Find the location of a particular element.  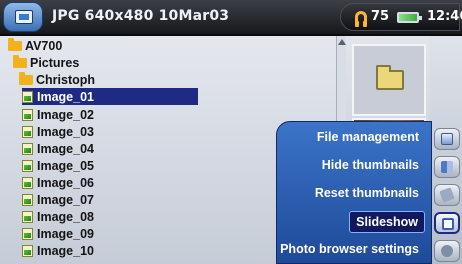

file-label: Image_07 is located at coordinates (65, 199).